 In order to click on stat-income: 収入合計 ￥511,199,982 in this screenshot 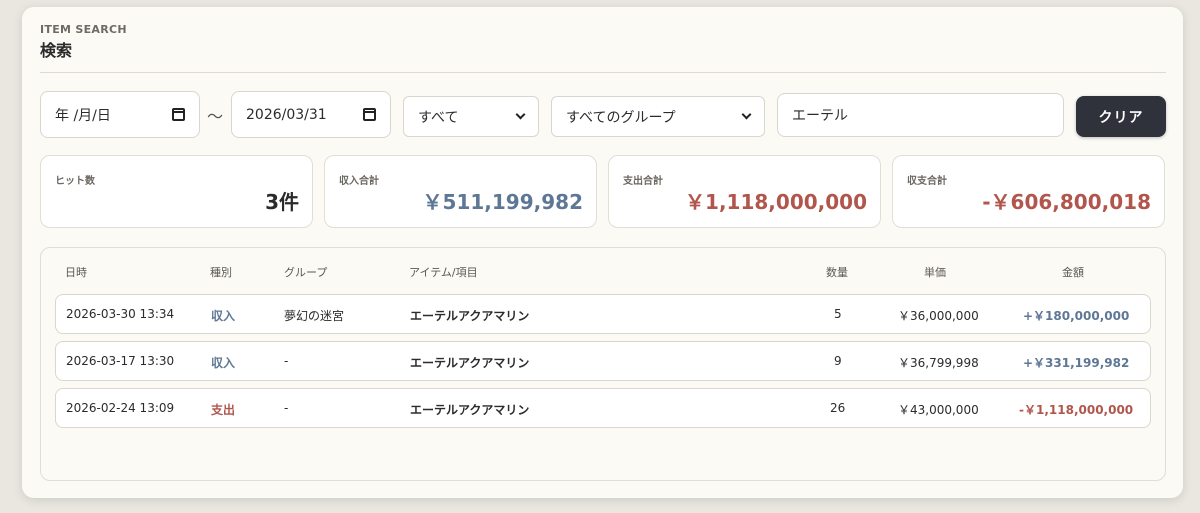, I will do `click(460, 191)`.